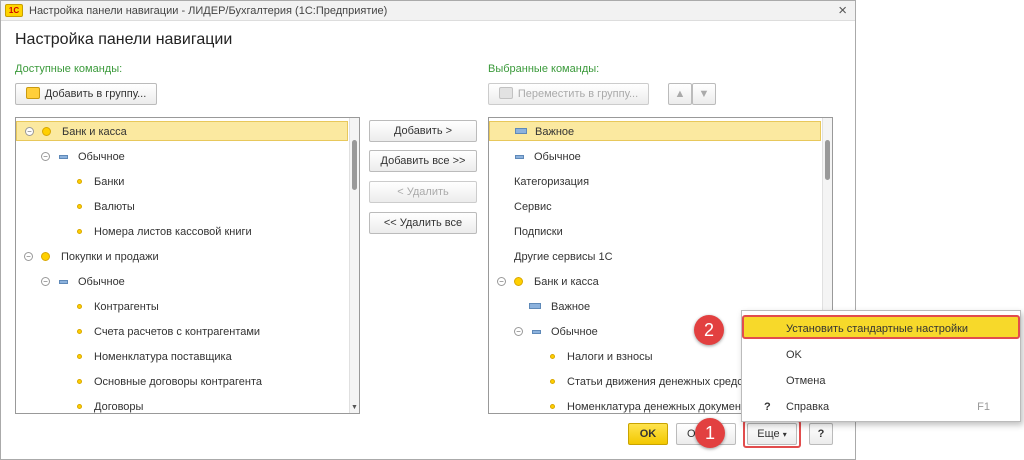  I want to click on page-title: Настройка панели навигации, so click(124, 39).